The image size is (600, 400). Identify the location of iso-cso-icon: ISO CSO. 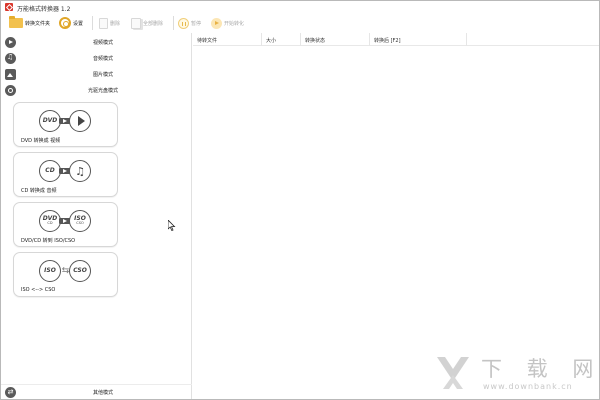
(80, 221).